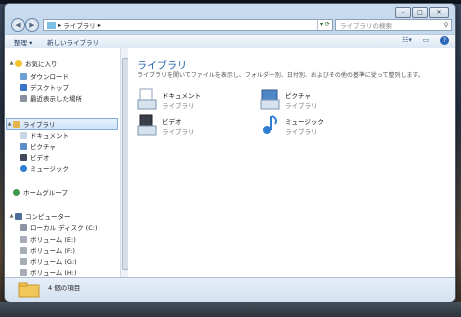  What do you see at coordinates (32, 25) in the screenshot?
I see `forward-arrow-icon: ▶` at bounding box center [32, 25].